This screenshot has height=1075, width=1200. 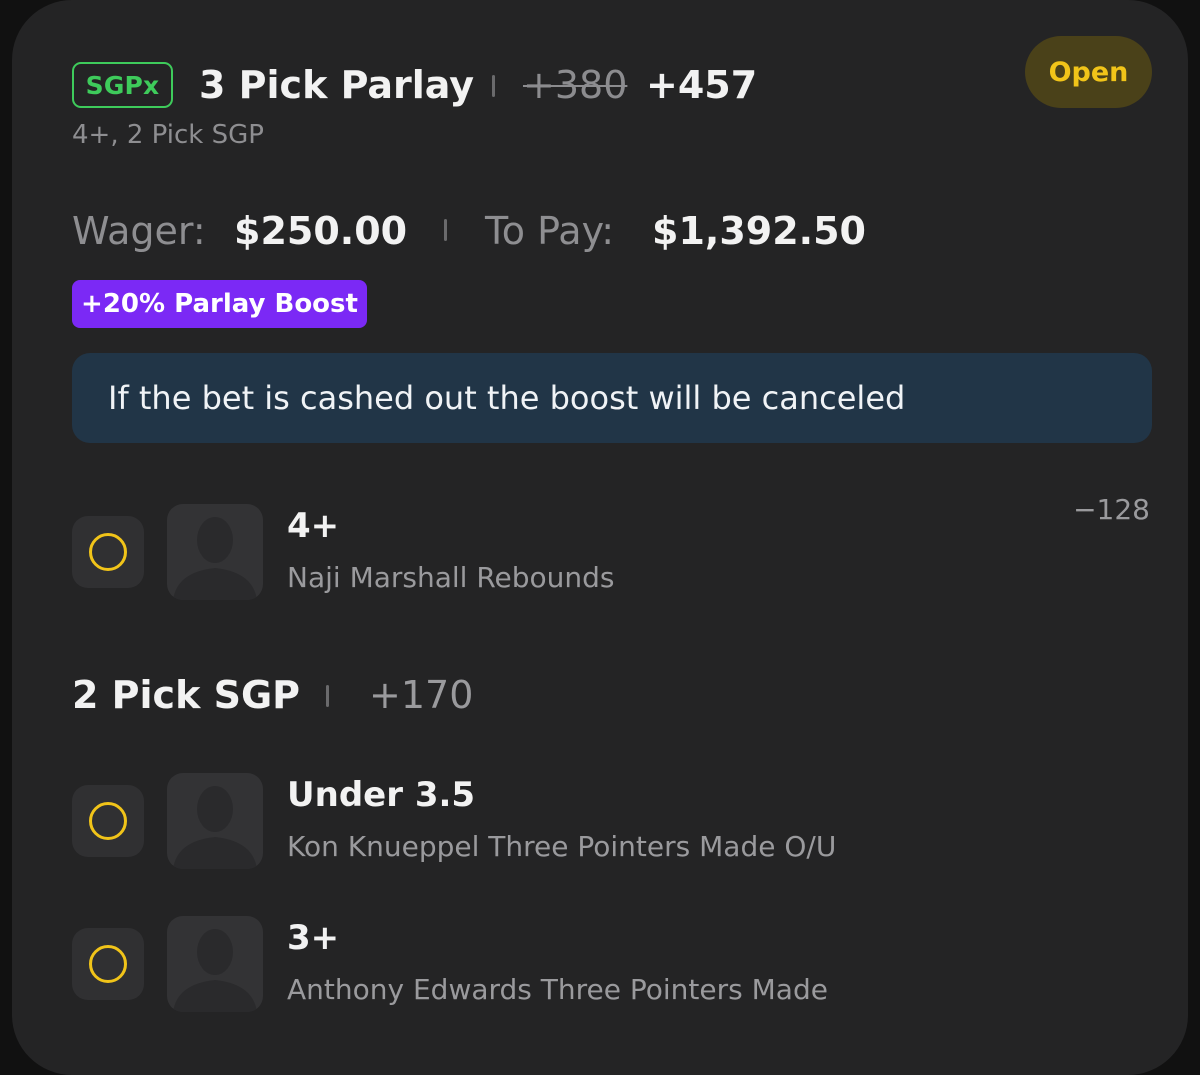 What do you see at coordinates (550, 231) in the screenshot?
I see `to-pay-label: To Pay:` at bounding box center [550, 231].